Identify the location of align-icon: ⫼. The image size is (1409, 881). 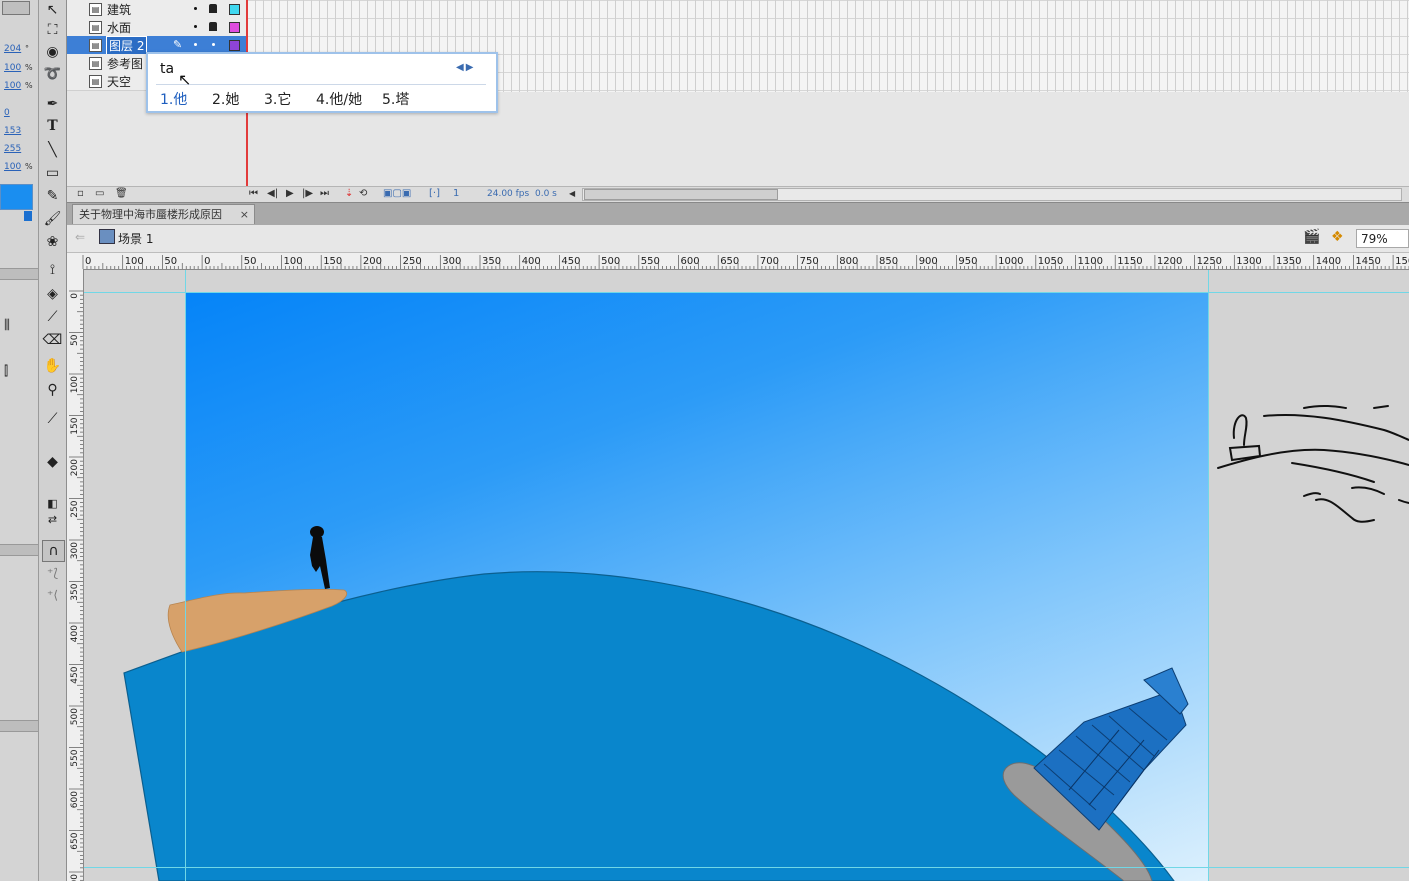
(7, 325).